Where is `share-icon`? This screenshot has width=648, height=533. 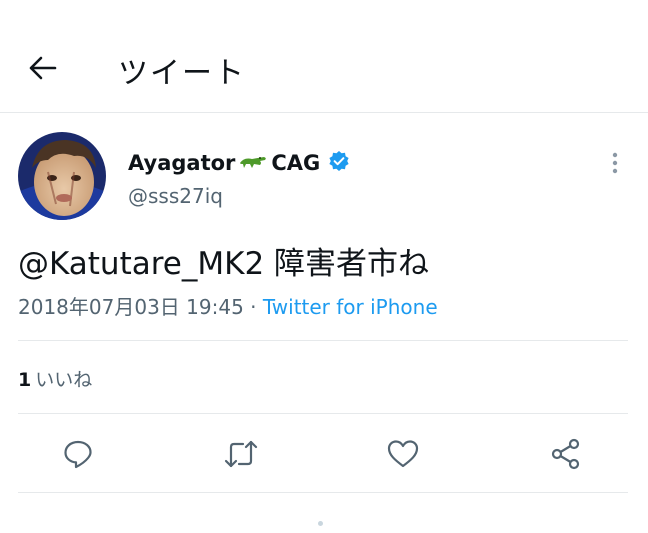
share-icon is located at coordinates (565, 454).